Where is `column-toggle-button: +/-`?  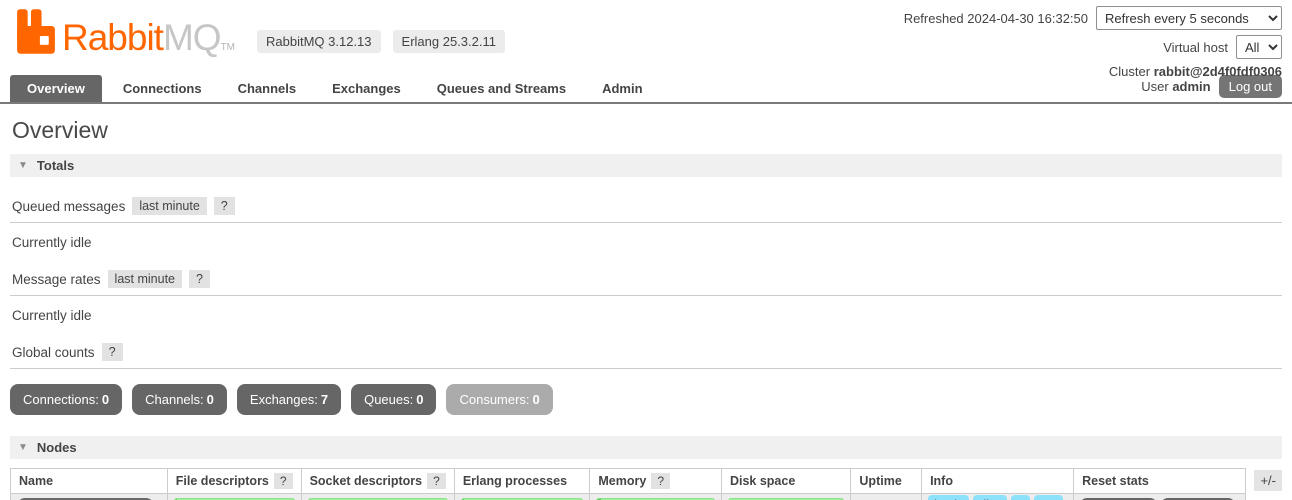
column-toggle-button: +/- is located at coordinates (1268, 480).